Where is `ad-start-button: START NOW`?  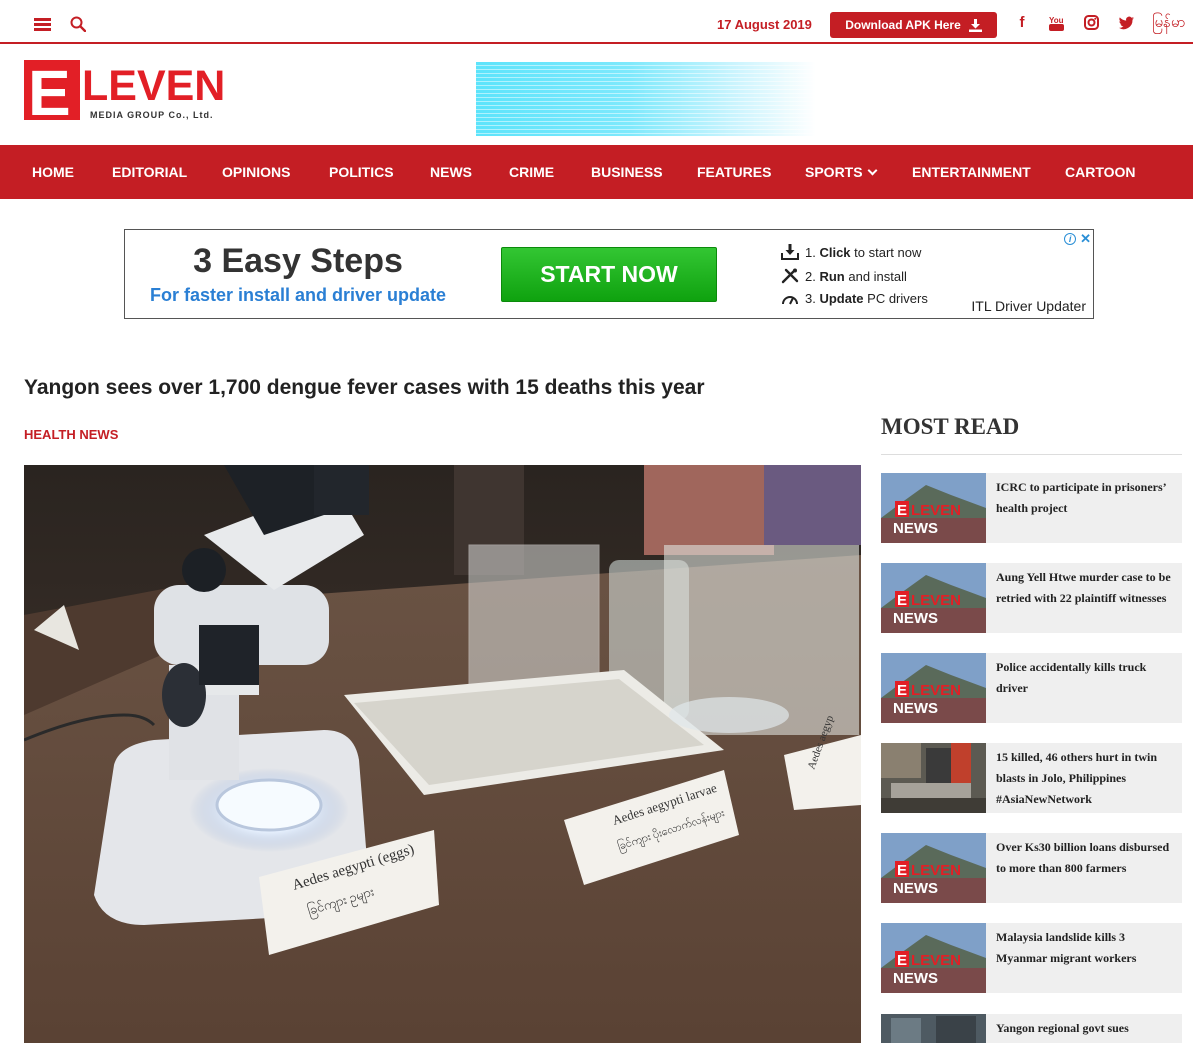 ad-start-button: START NOW is located at coordinates (609, 274).